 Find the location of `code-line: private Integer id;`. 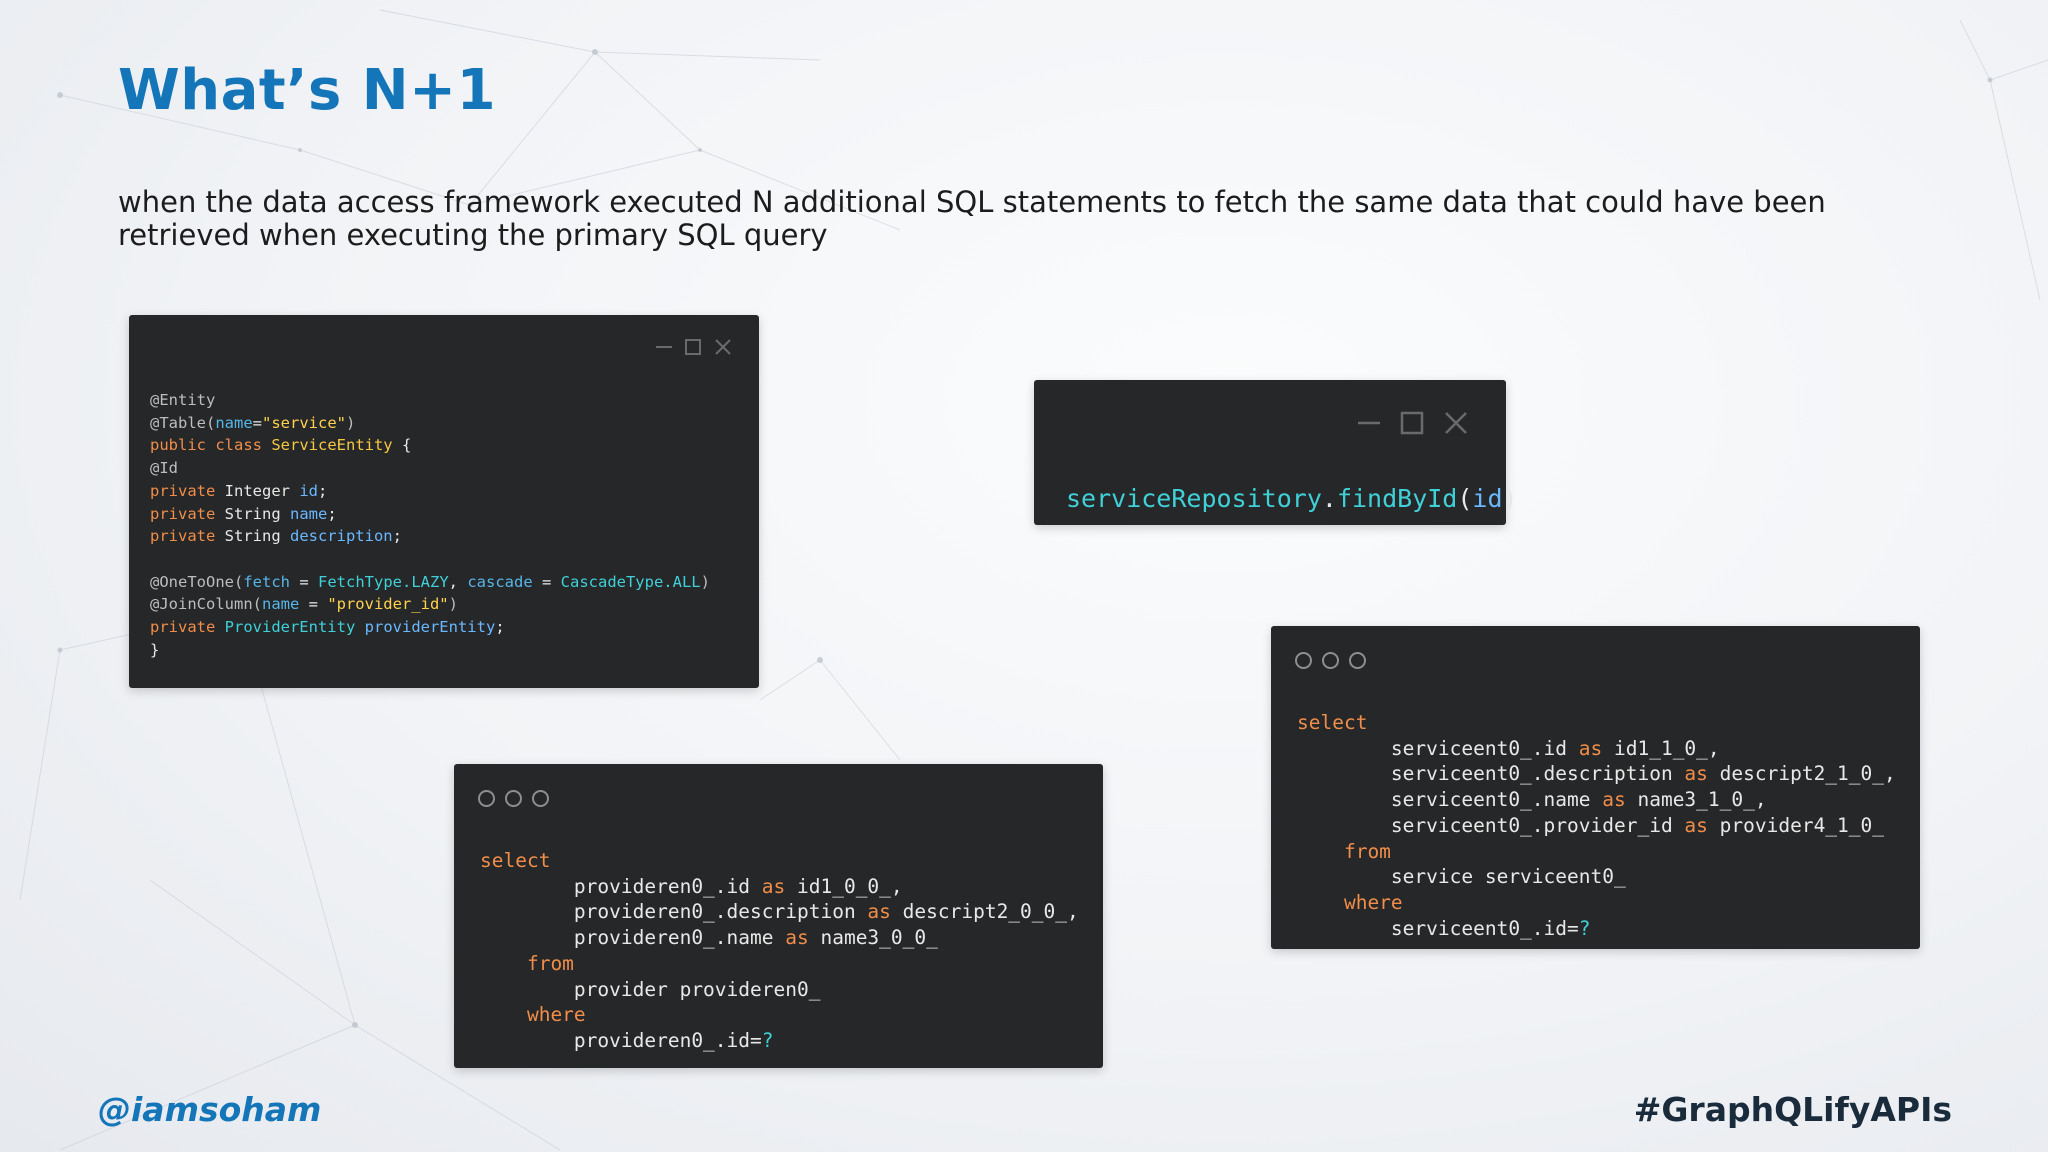

code-line: private Integer id; is located at coordinates (239, 490).